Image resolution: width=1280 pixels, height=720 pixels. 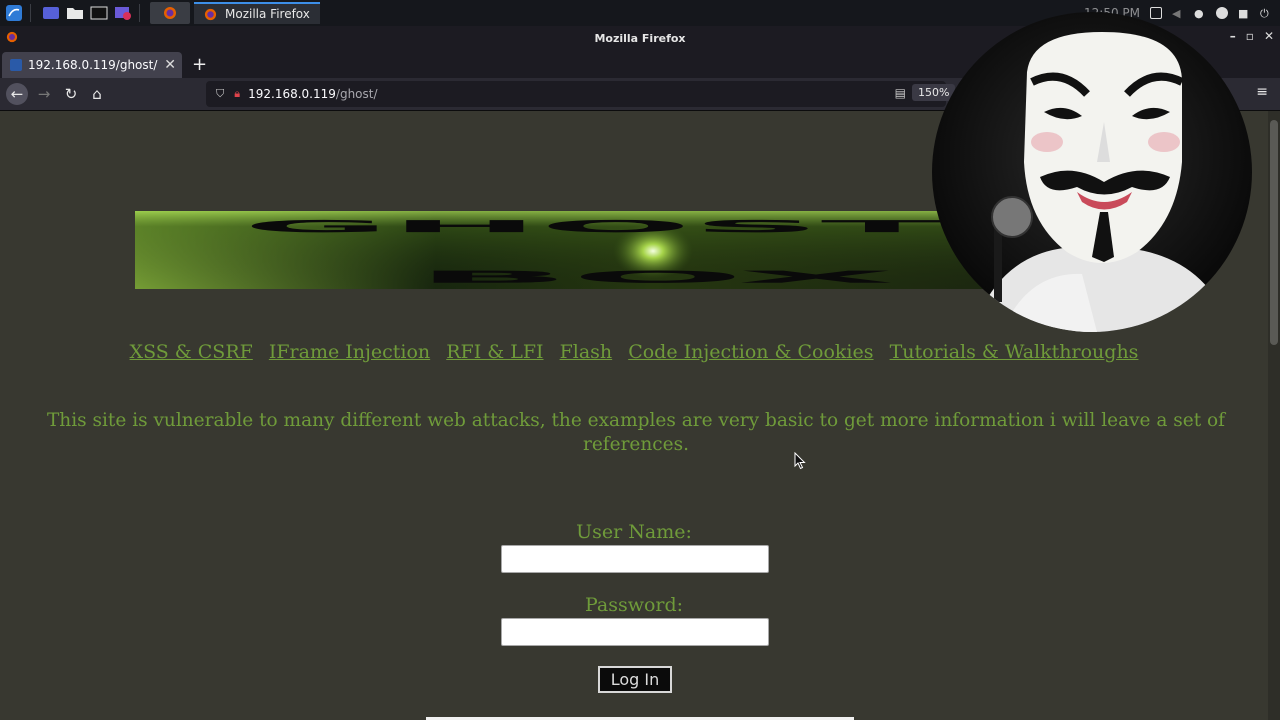 What do you see at coordinates (1262, 92) in the screenshot?
I see `hamburger-menu-icon: ≡` at bounding box center [1262, 92].